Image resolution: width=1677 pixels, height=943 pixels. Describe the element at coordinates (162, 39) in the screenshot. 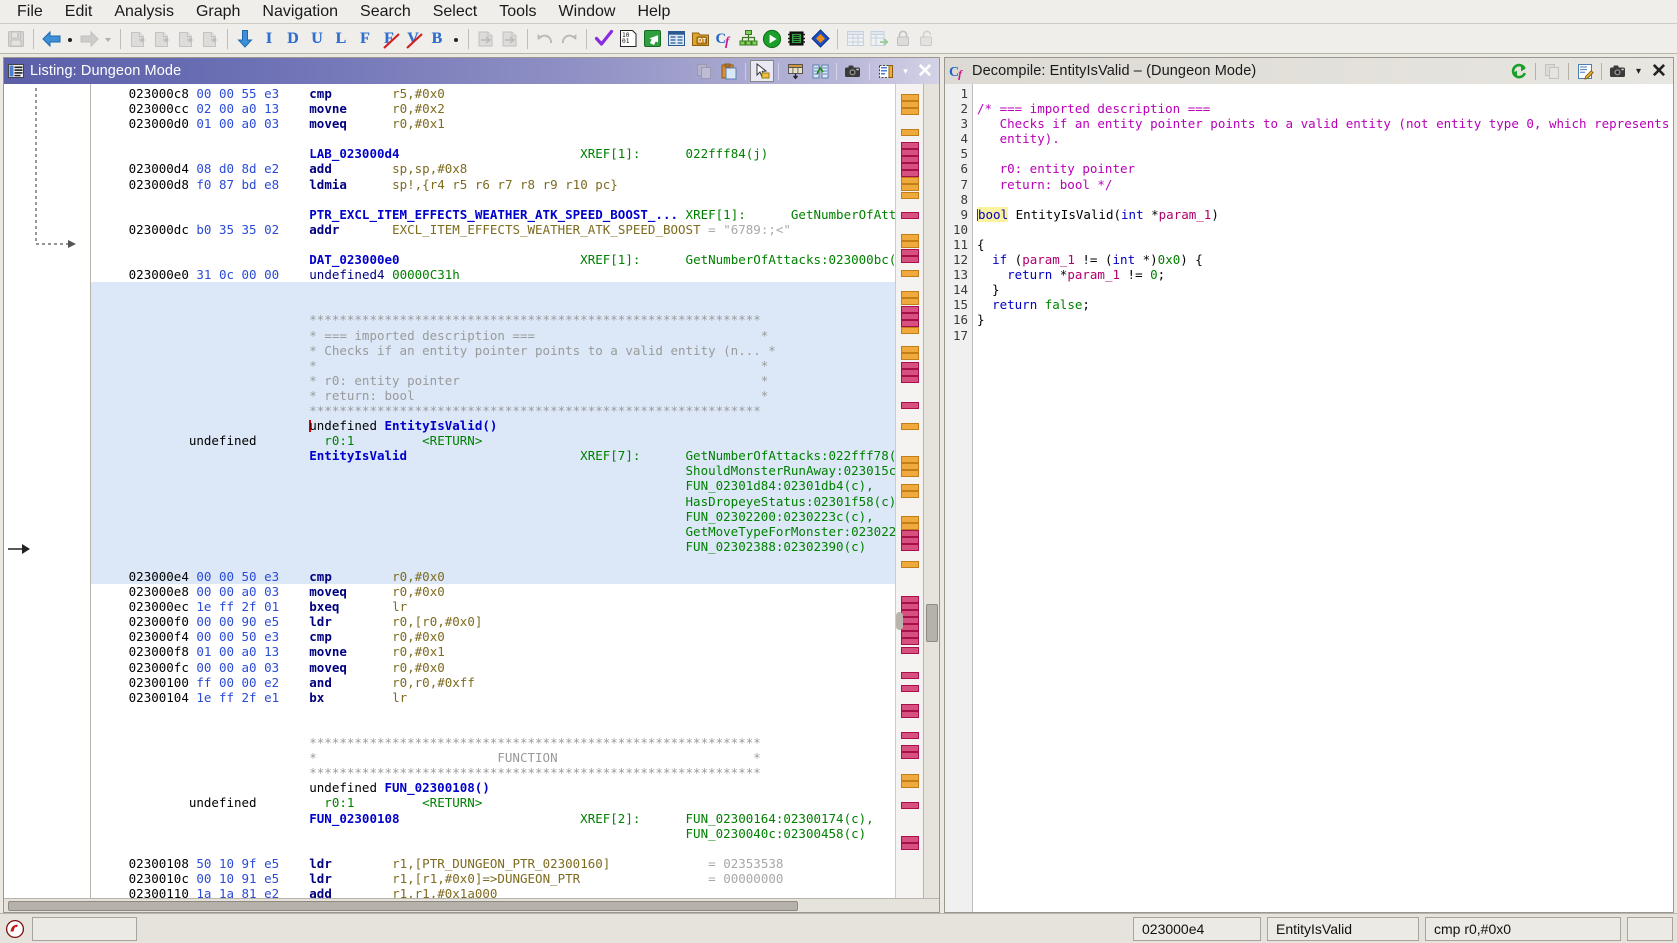

I see `snapshot-next-icon` at that location.